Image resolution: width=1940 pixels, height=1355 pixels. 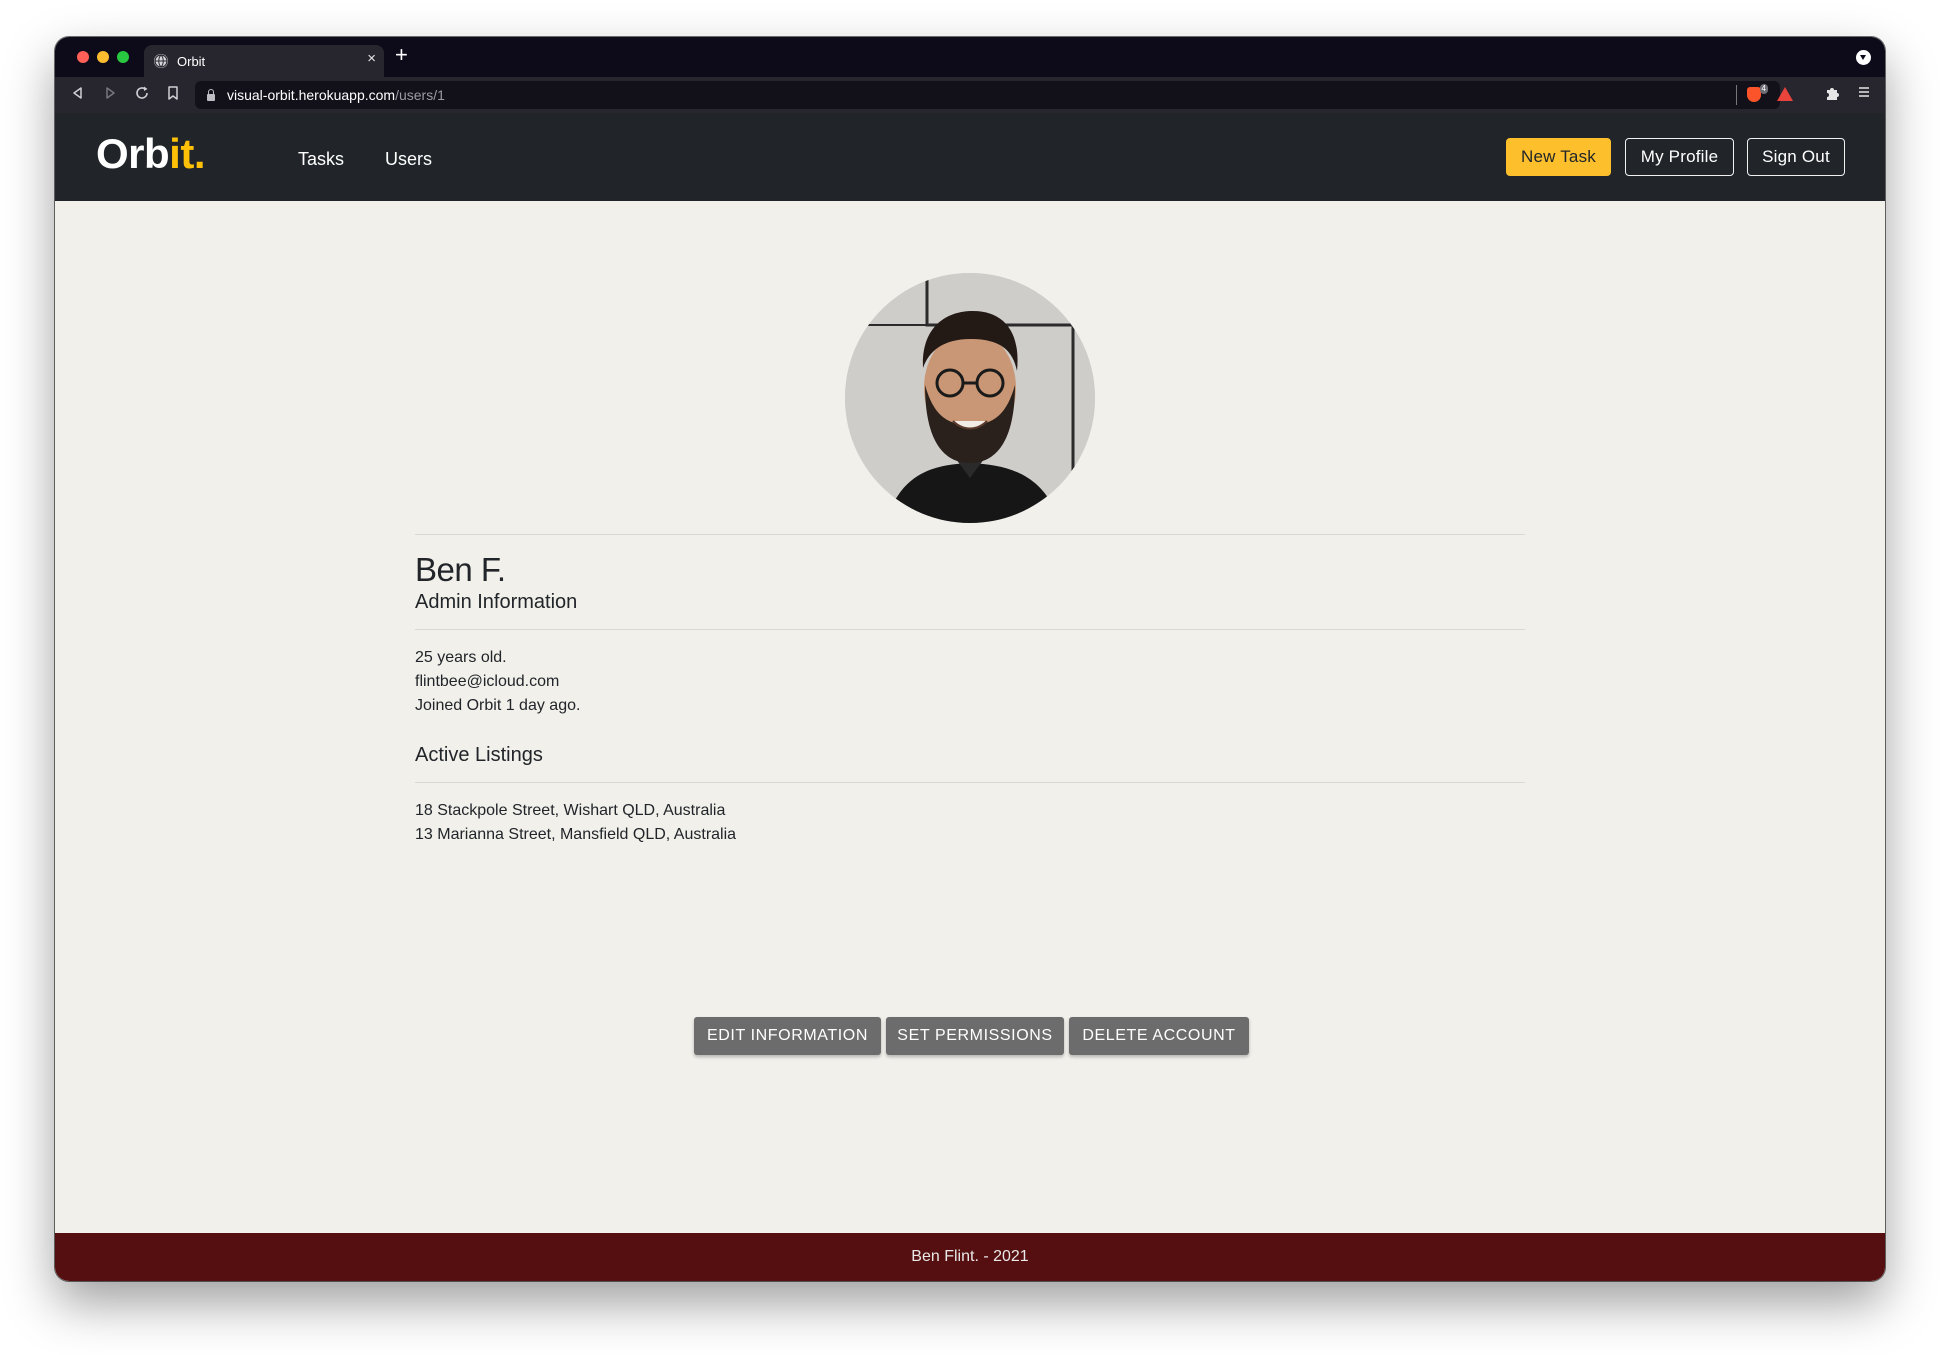 What do you see at coordinates (970, 57) in the screenshot?
I see `tab-strip: Orbit × +` at bounding box center [970, 57].